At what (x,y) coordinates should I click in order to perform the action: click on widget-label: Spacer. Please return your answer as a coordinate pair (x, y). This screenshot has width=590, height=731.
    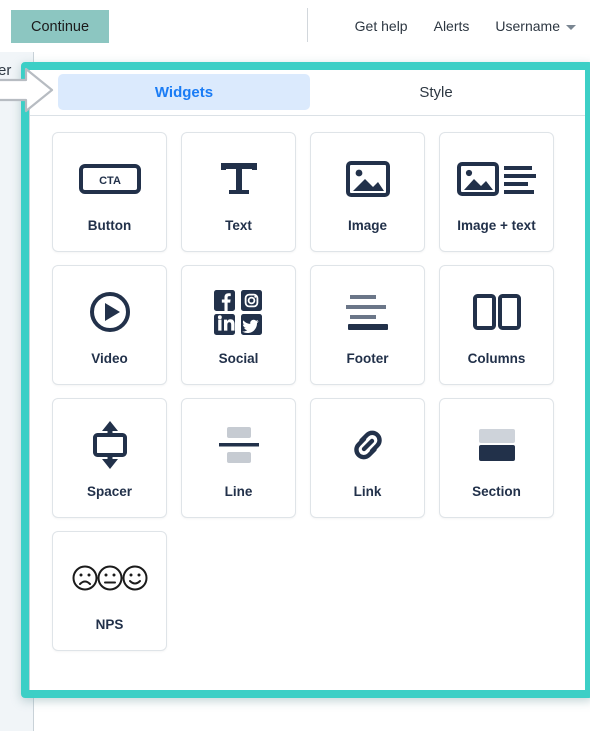
    Looking at the image, I should click on (109, 491).